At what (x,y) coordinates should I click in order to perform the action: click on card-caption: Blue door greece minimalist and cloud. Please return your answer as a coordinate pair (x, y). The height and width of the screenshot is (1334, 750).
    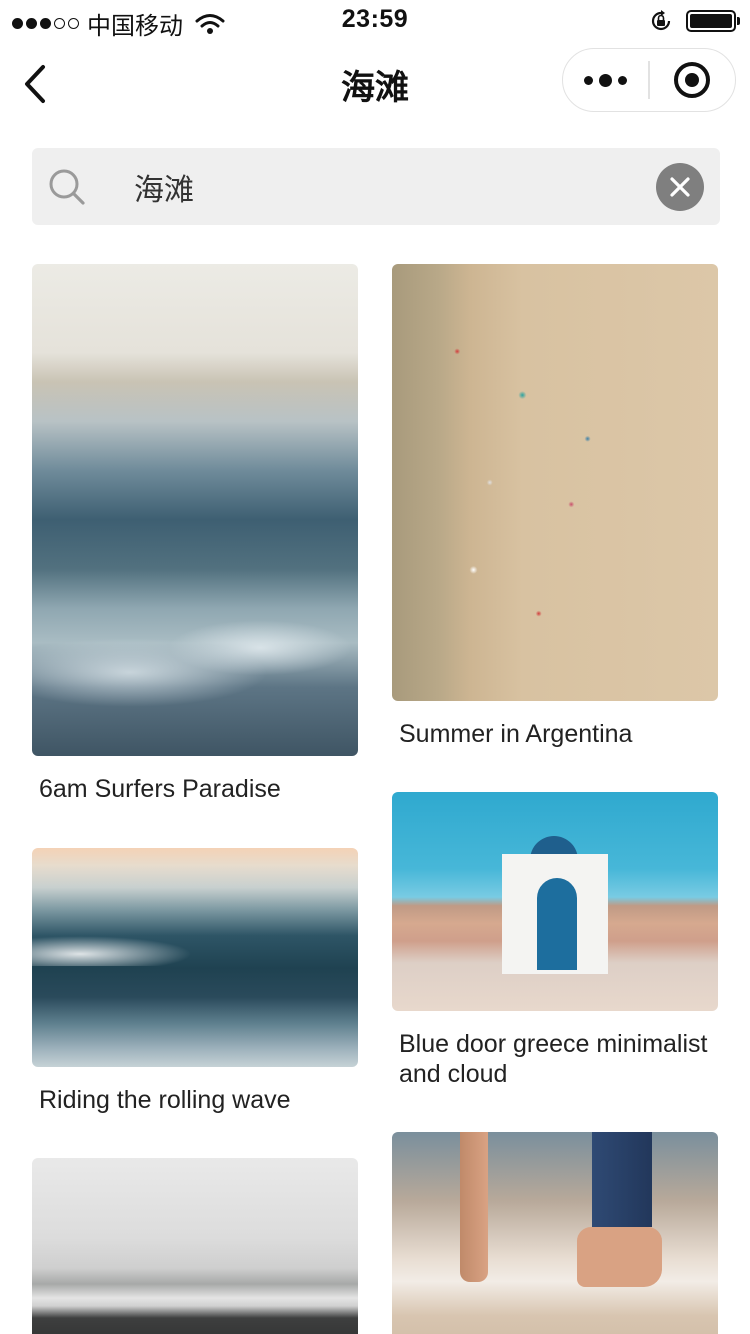
    Looking at the image, I should click on (553, 1059).